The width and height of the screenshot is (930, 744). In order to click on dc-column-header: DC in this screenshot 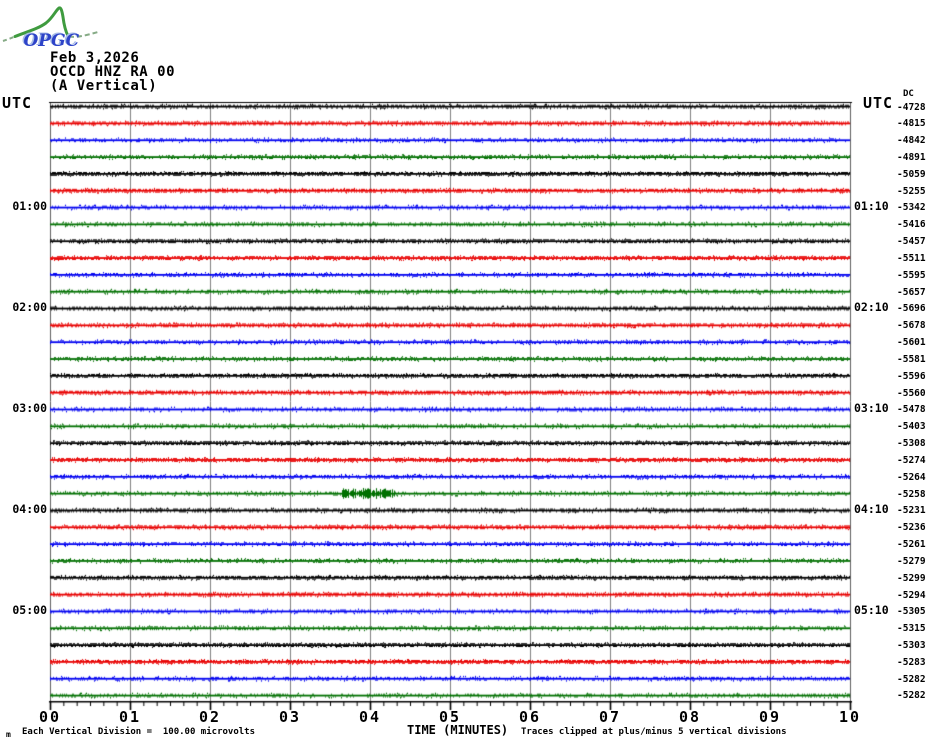, I will do `click(908, 94)`.